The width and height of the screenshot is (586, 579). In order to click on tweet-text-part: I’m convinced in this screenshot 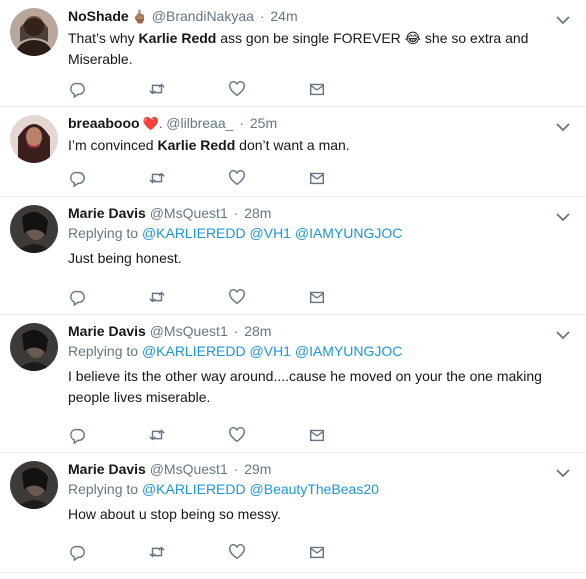, I will do `click(113, 145)`.